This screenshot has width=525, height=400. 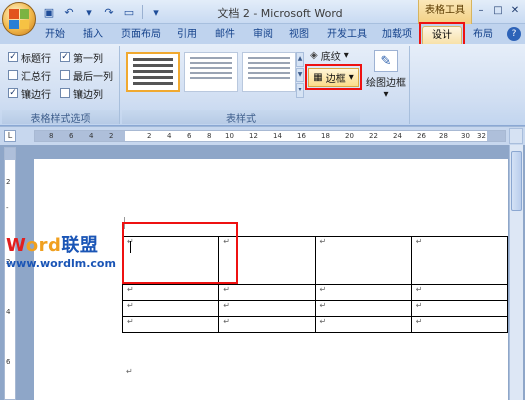 I want to click on ruler-tick: 10, so click(x=229, y=136).